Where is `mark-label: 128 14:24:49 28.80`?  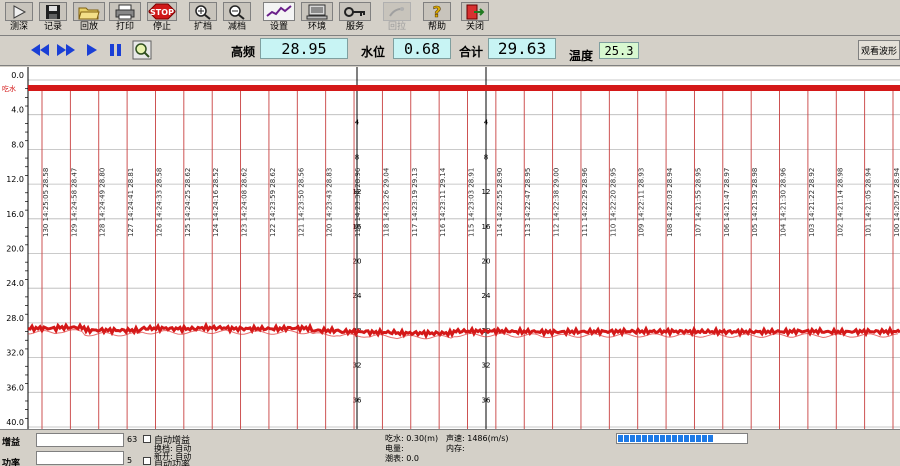
mark-label: 128 14:24:49 28.80 is located at coordinates (103, 202).